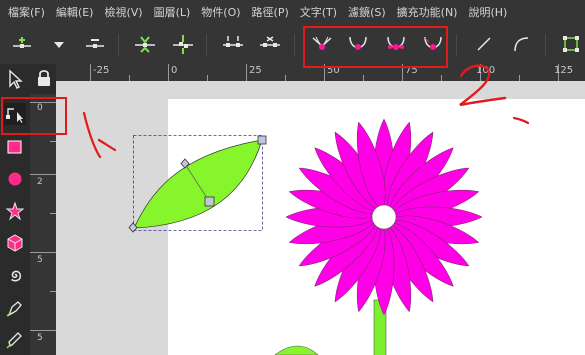 The height and width of the screenshot is (355, 585). Describe the element at coordinates (34, 116) in the screenshot. I see `annotation-box-node-tool` at that location.